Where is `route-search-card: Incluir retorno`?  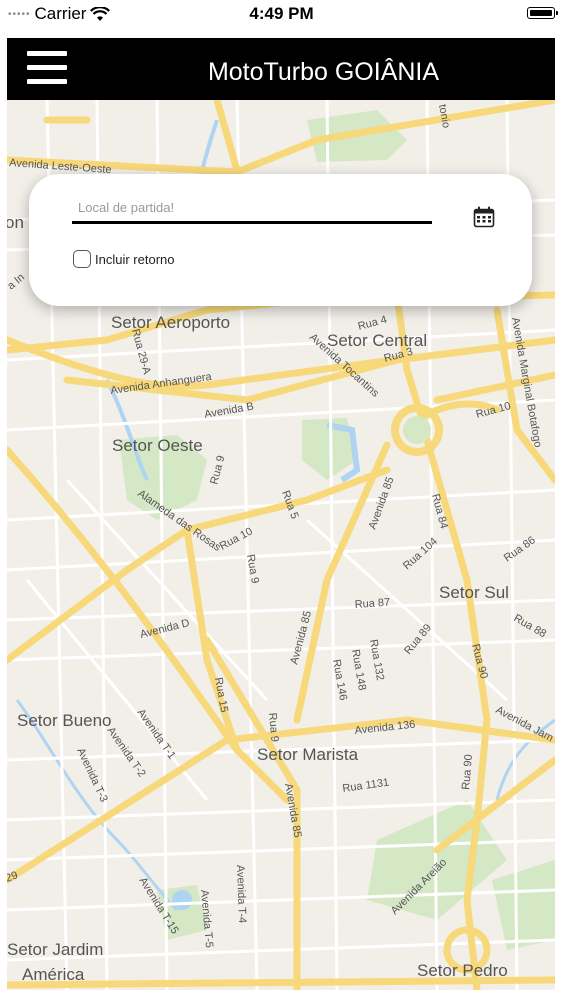
route-search-card: Incluir retorno is located at coordinates (280, 240).